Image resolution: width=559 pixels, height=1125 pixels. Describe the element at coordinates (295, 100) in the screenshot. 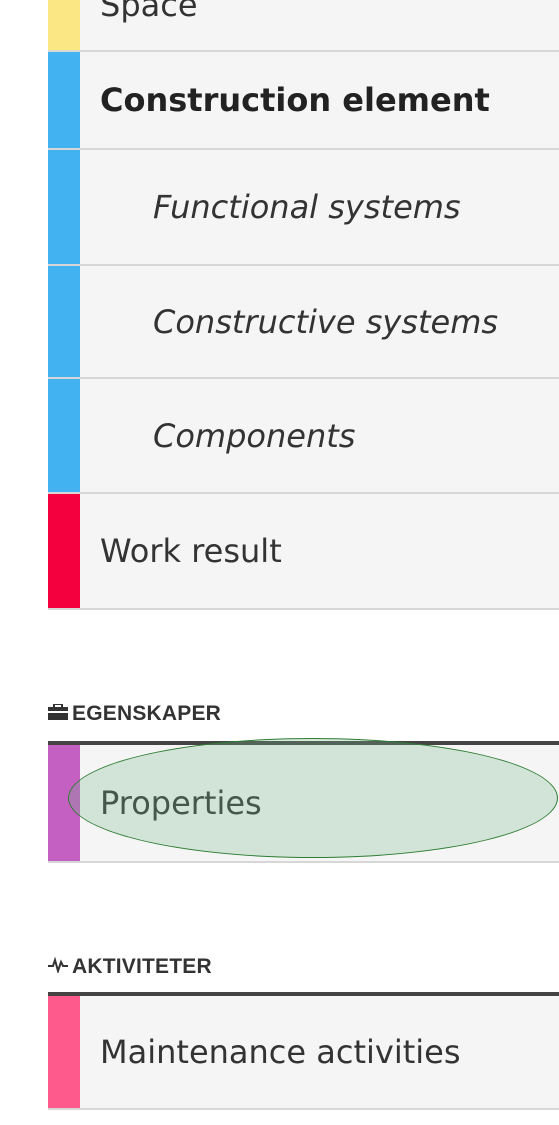

I see `list-item-label: Construction element` at that location.